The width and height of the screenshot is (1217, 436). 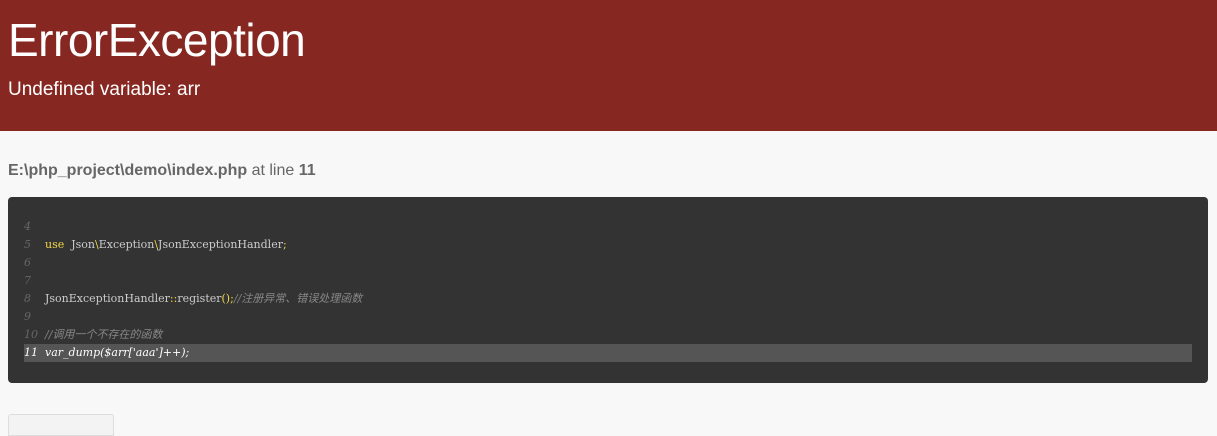 What do you see at coordinates (104, 89) in the screenshot?
I see `exception-message: Undefined variable: arr` at bounding box center [104, 89].